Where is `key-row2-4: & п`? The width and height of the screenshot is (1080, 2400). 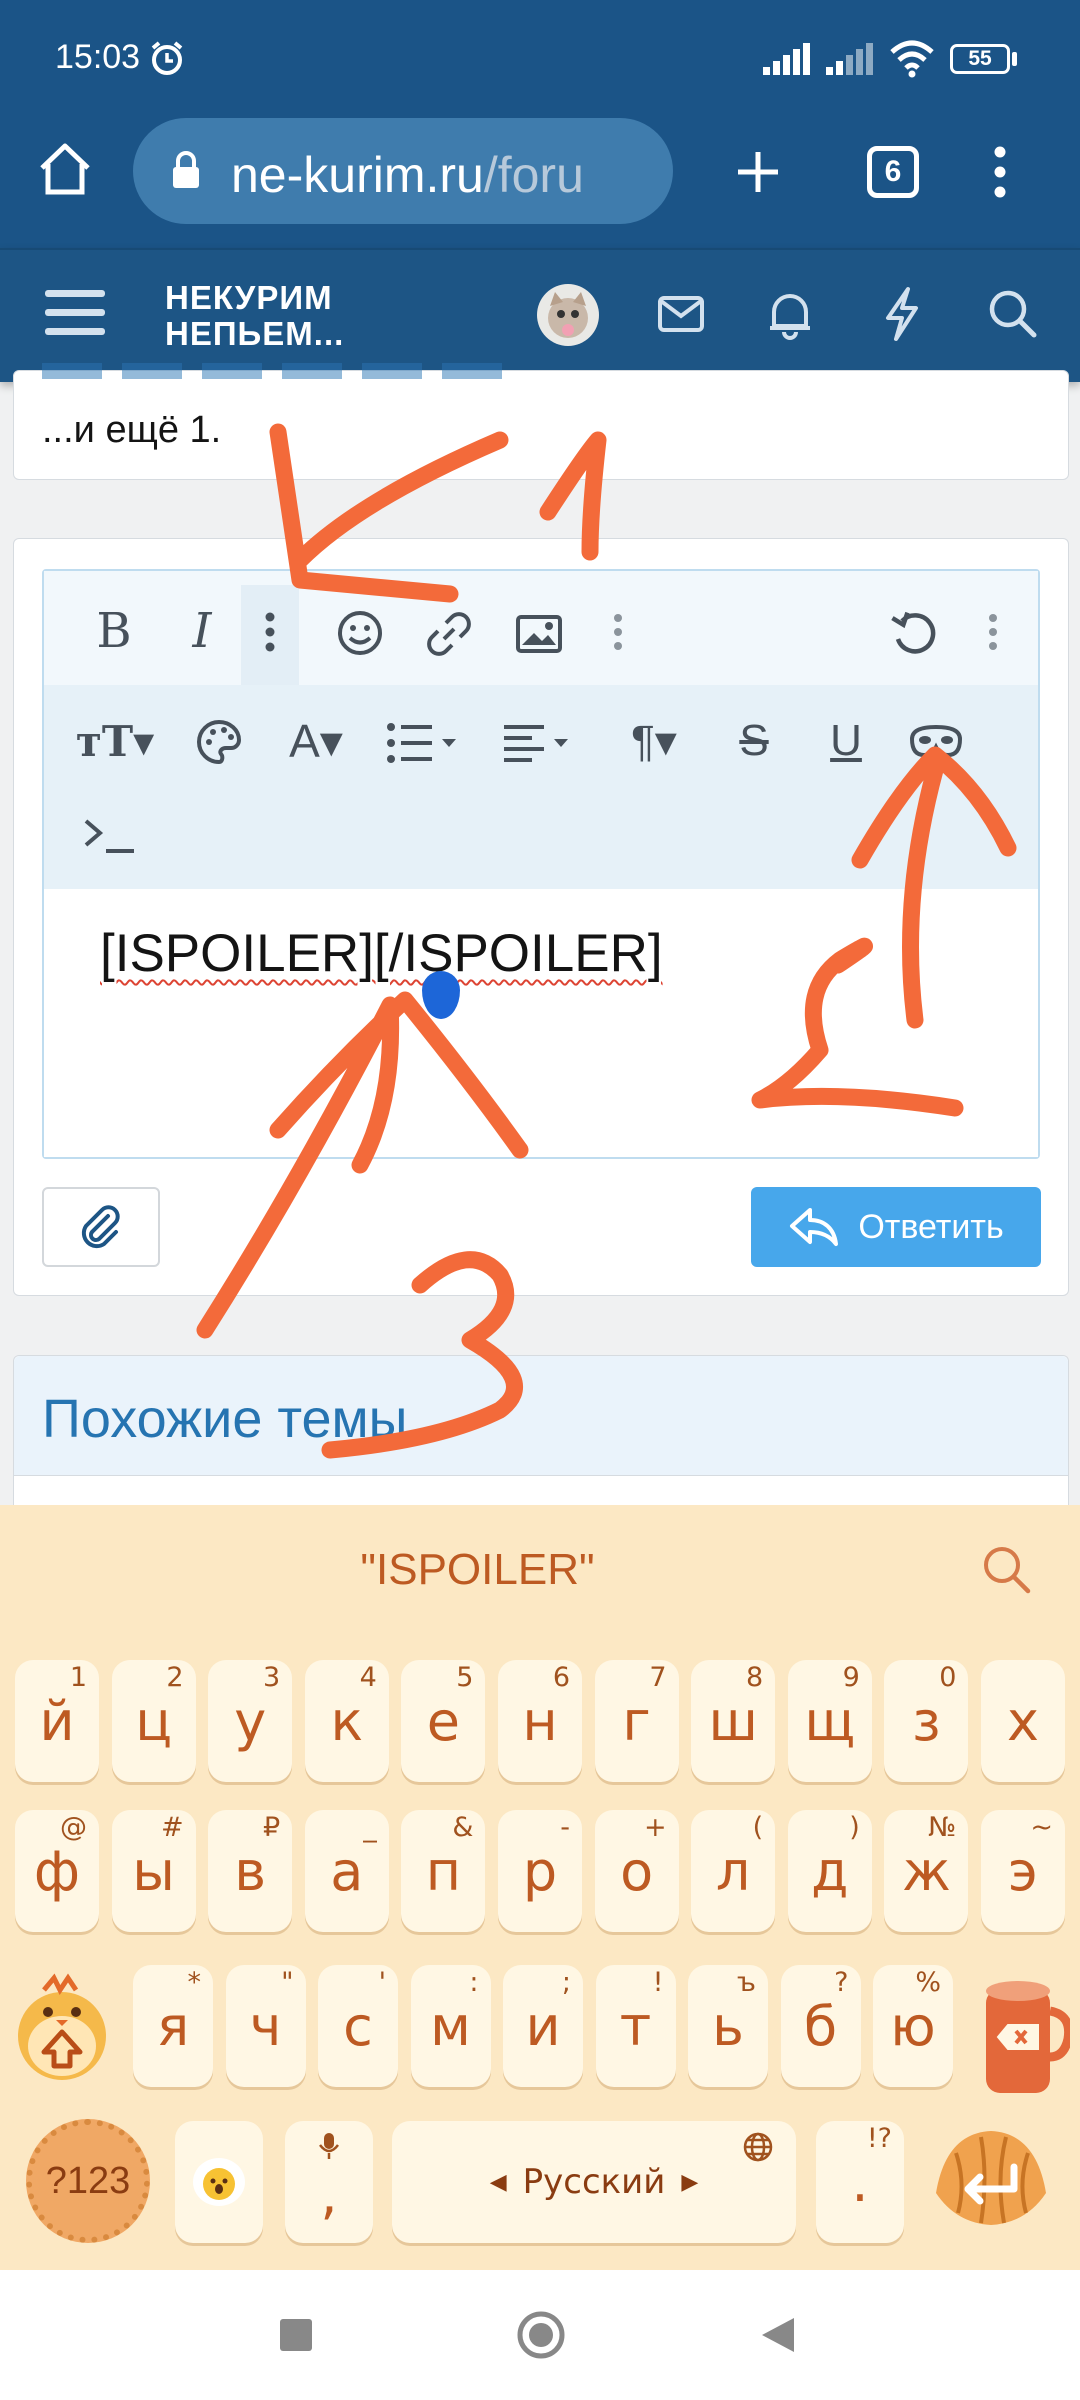 key-row2-4: & п is located at coordinates (443, 1871).